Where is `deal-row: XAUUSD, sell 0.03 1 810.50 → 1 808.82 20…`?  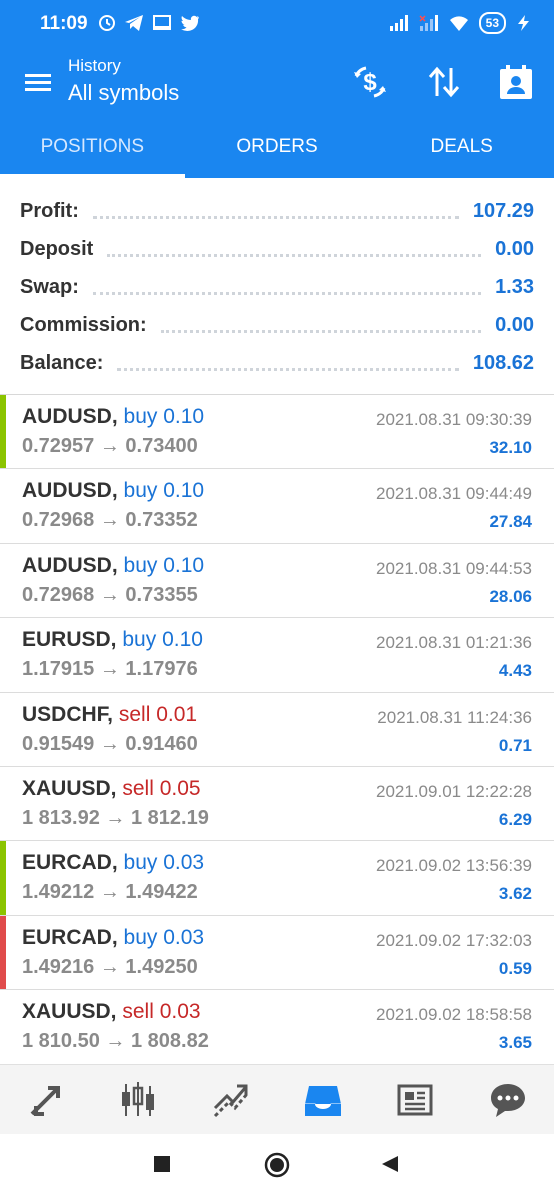 deal-row: XAUUSD, sell 0.03 1 810.50 → 1 808.82 20… is located at coordinates (277, 1027).